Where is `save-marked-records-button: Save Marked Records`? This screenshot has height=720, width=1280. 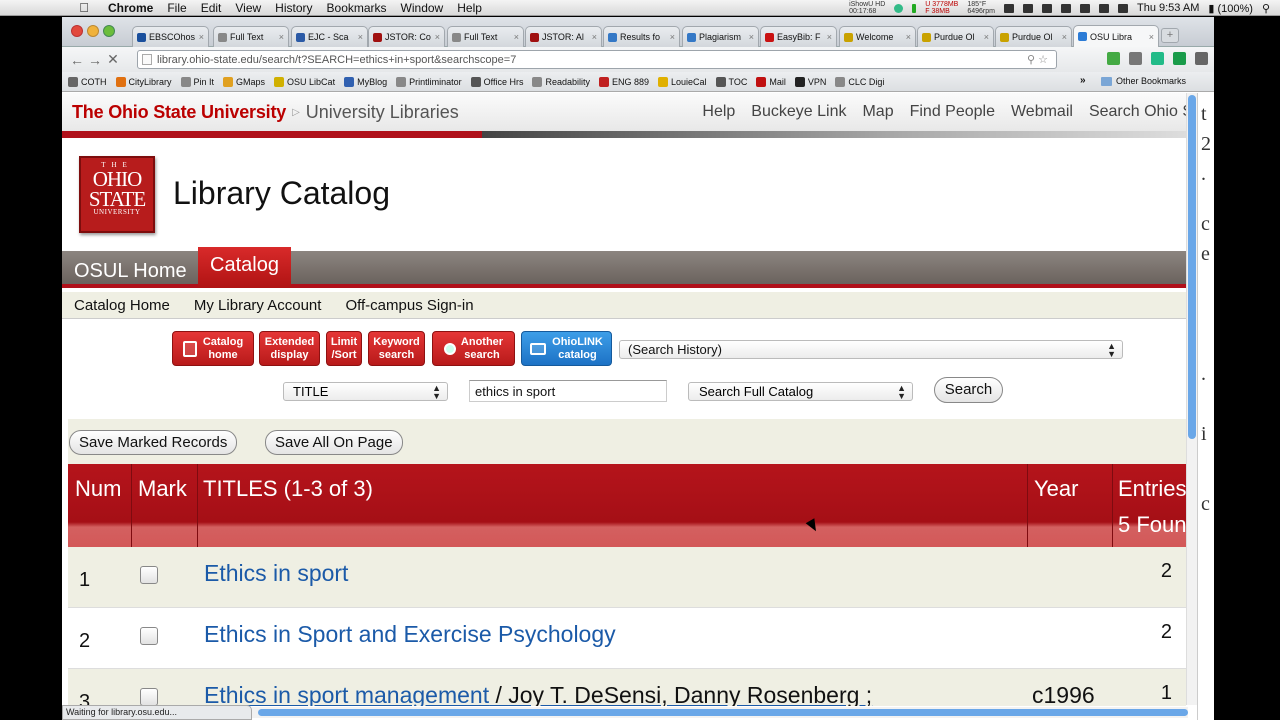 save-marked-records-button: Save Marked Records is located at coordinates (153, 442).